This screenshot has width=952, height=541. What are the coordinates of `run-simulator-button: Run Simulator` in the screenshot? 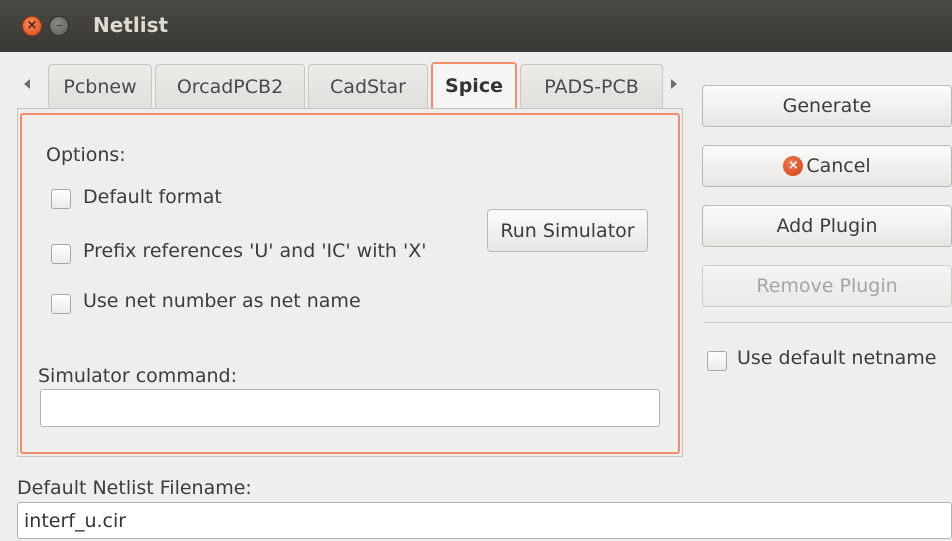 It's located at (567, 230).